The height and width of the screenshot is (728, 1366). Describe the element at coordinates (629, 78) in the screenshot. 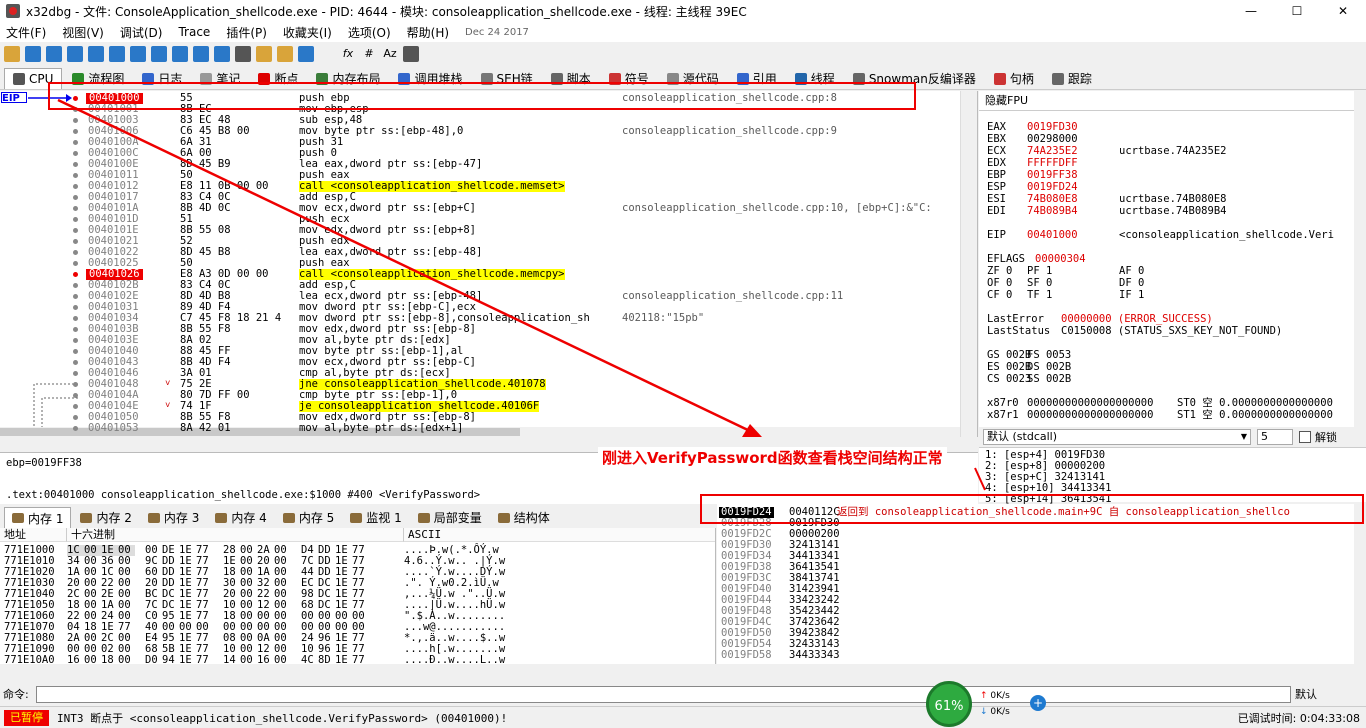

I see `tab-9: 符号` at that location.